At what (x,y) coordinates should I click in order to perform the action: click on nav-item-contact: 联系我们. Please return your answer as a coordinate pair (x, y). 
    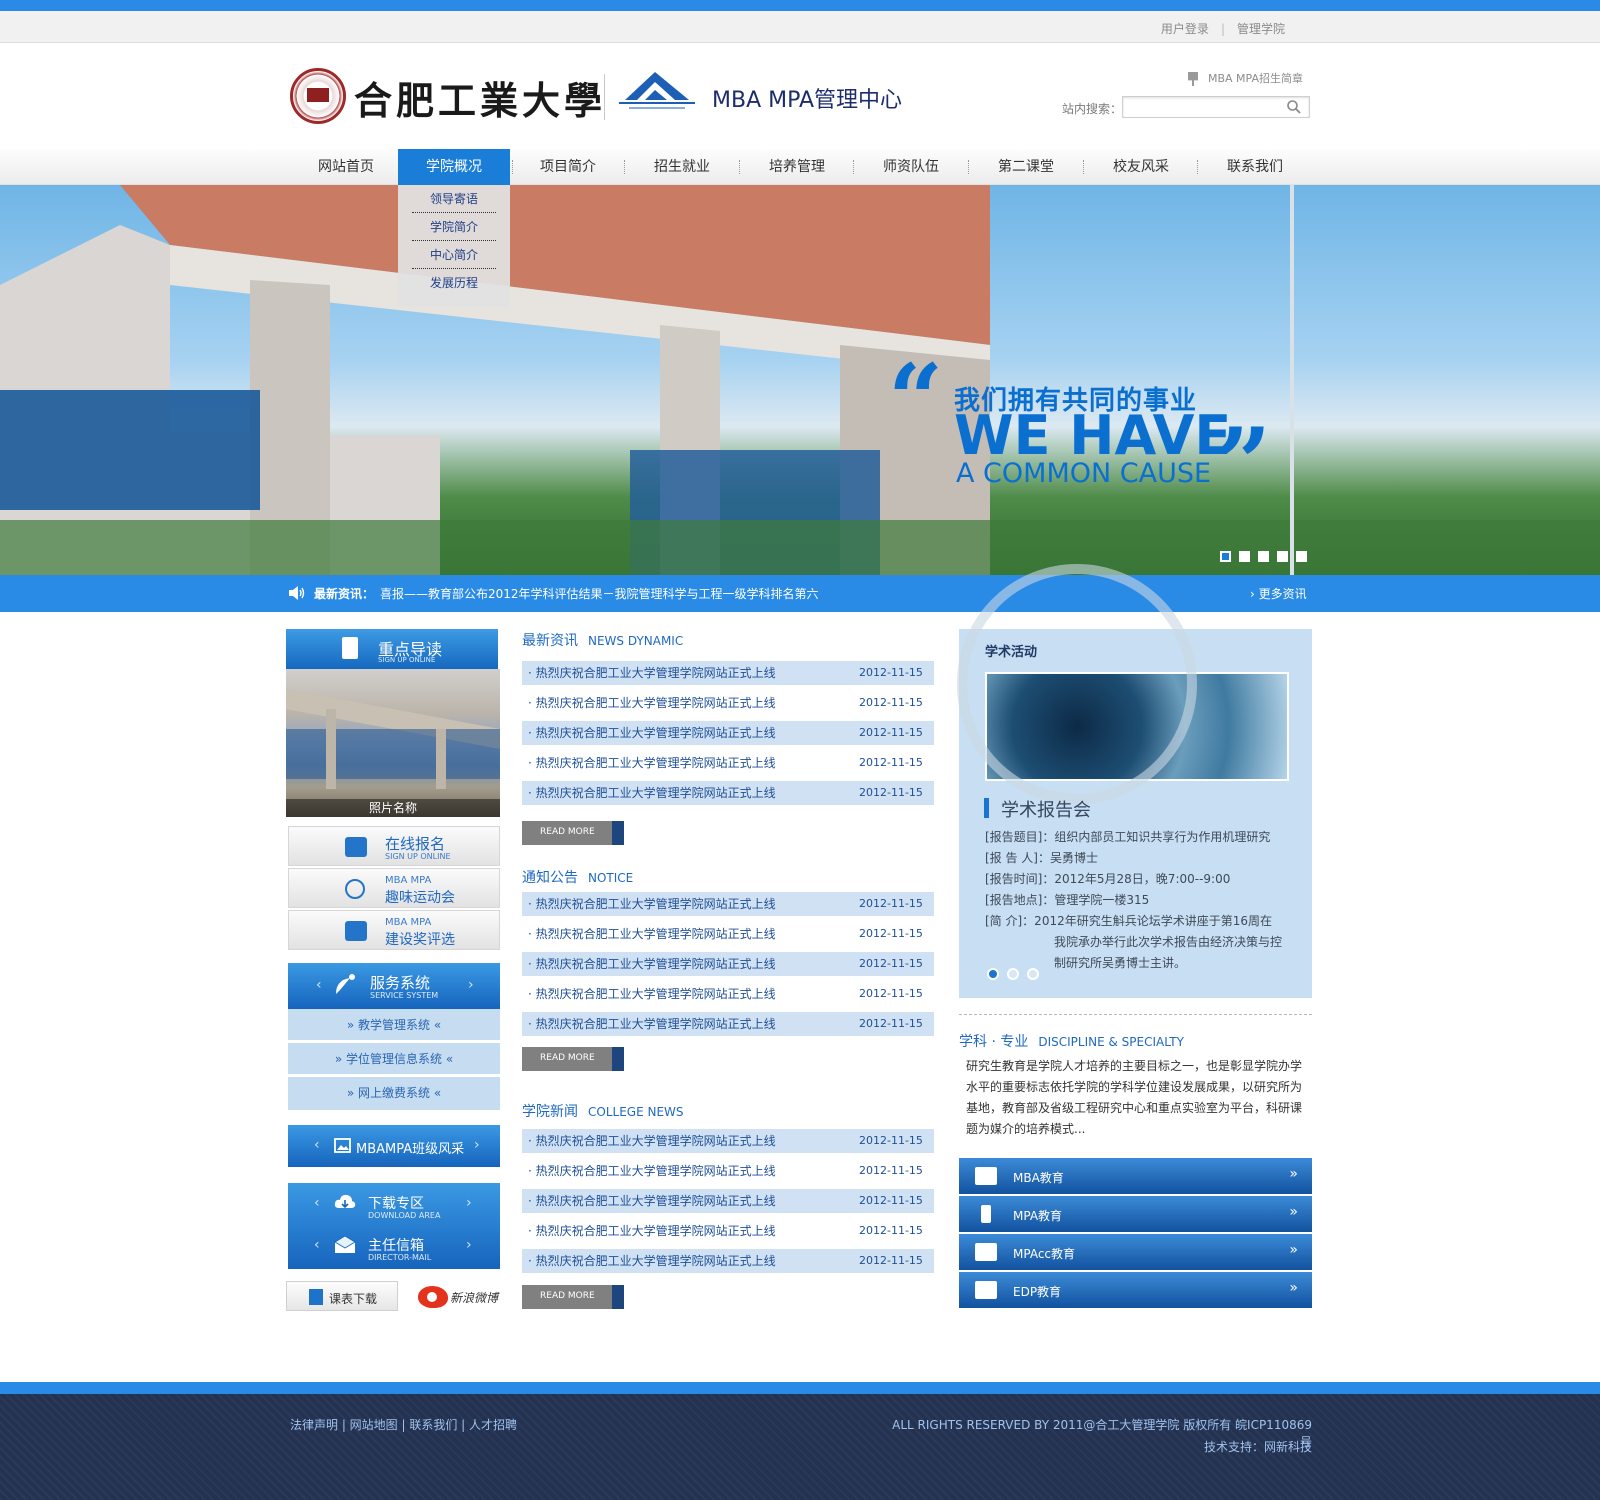
    Looking at the image, I should click on (1255, 167).